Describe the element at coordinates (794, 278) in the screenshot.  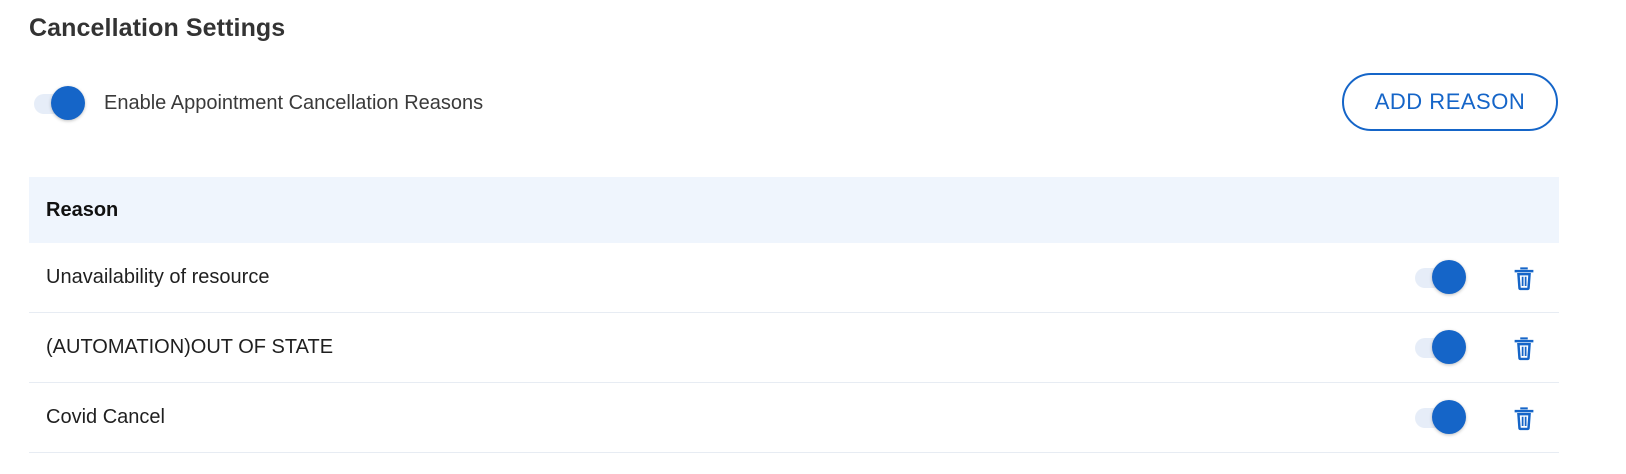
I see `table-row: Unavailability of resource` at that location.